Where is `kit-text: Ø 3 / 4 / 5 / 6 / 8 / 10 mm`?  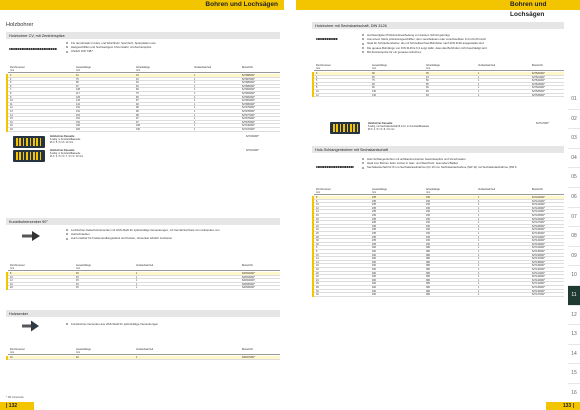 kit-text: Ø 3 / 4 / 5 / 6 / 8 / 10 mm is located at coordinates (381, 129).